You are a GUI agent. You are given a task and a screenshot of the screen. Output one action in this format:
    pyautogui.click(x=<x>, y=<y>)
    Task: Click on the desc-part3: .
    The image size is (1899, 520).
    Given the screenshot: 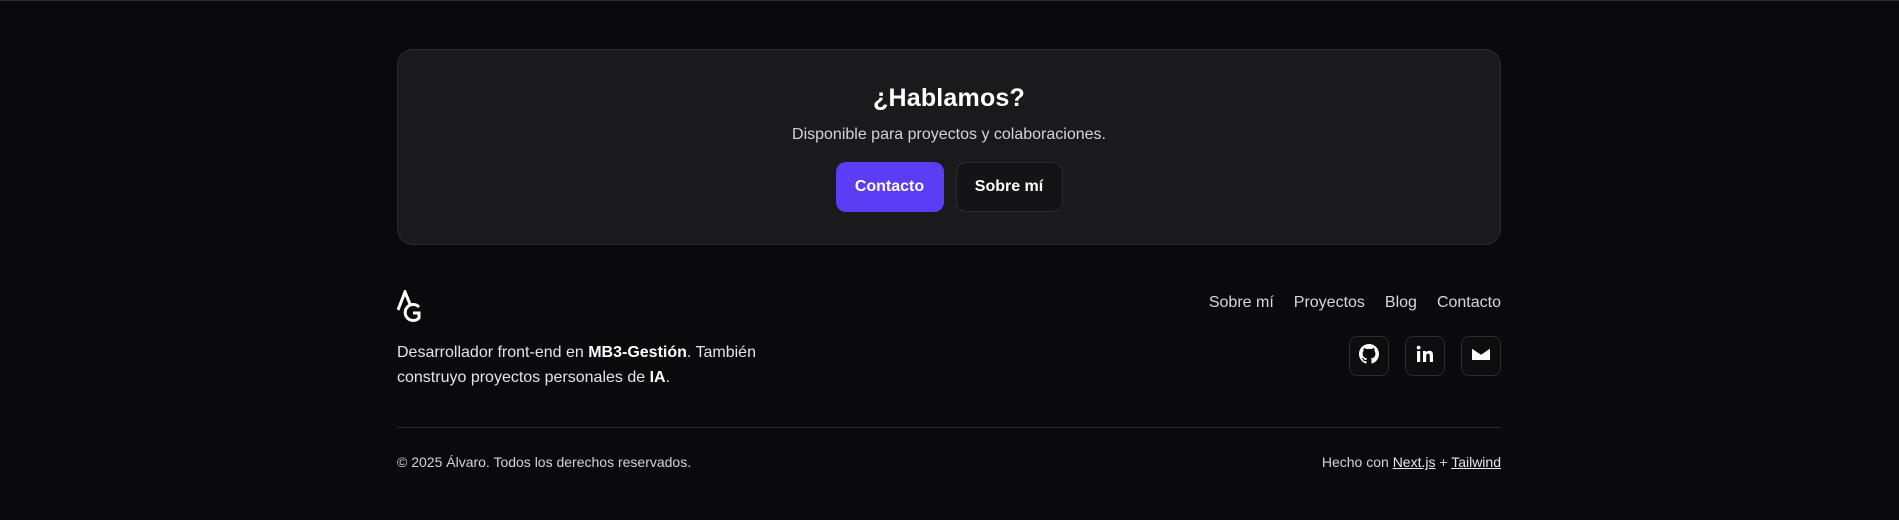 What is the action you would take?
    pyautogui.click(x=668, y=377)
    